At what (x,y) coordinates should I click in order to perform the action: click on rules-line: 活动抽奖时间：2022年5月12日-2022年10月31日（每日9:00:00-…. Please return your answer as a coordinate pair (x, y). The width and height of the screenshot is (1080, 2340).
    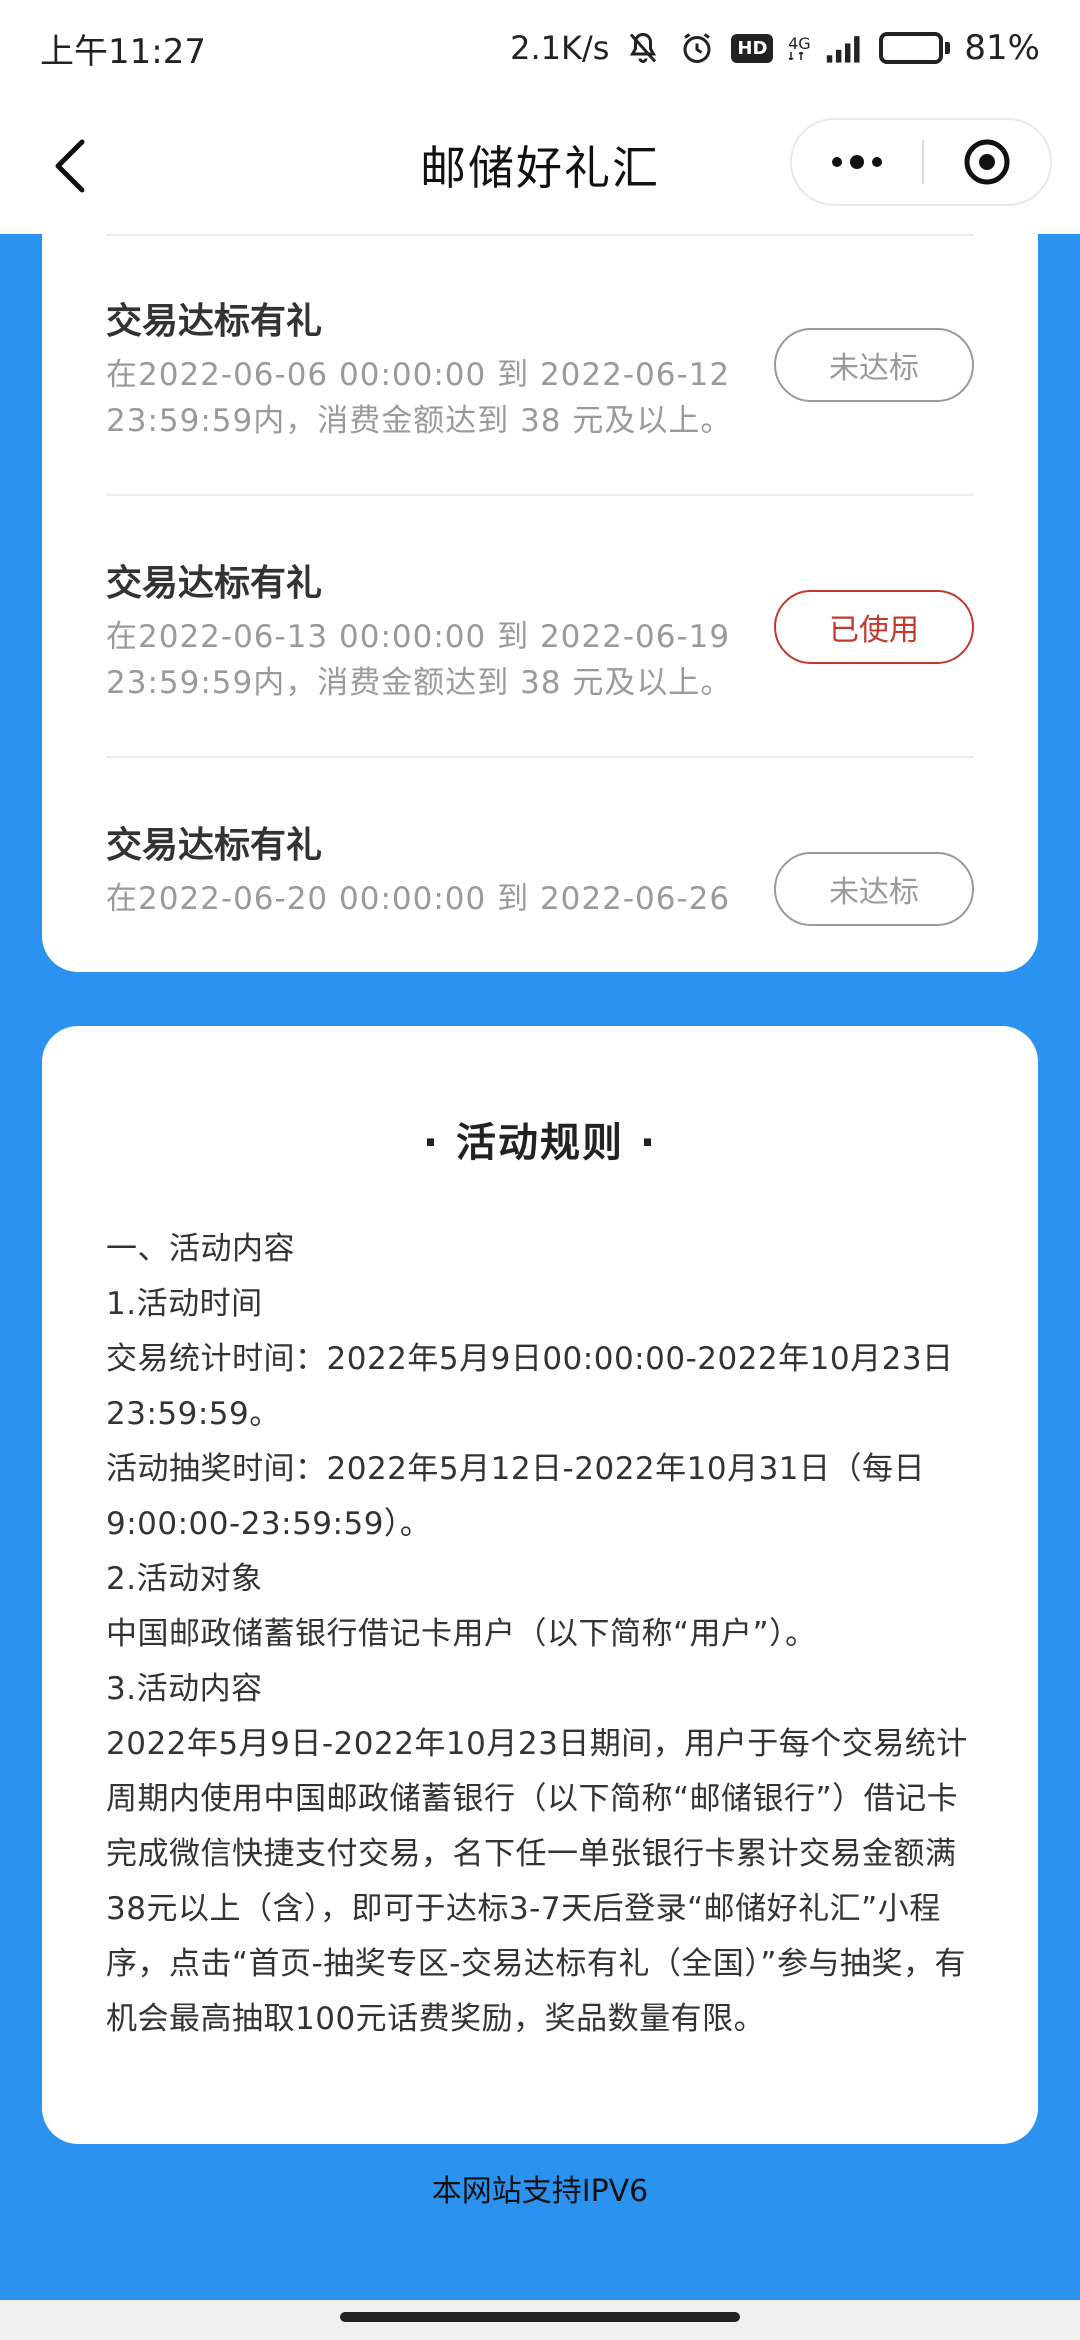
    Looking at the image, I should click on (516, 1496).